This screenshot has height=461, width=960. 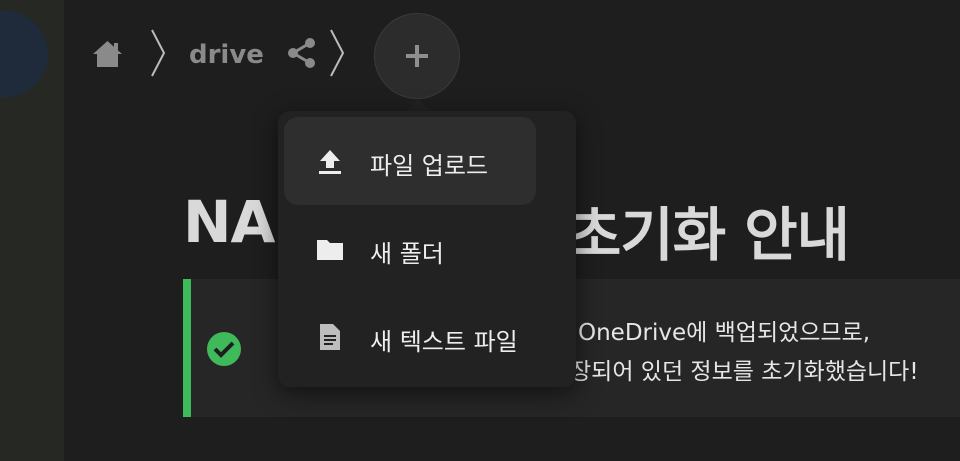 I want to click on notice-line-1: OneDrive에 백업되었으므로,, so click(x=724, y=333).